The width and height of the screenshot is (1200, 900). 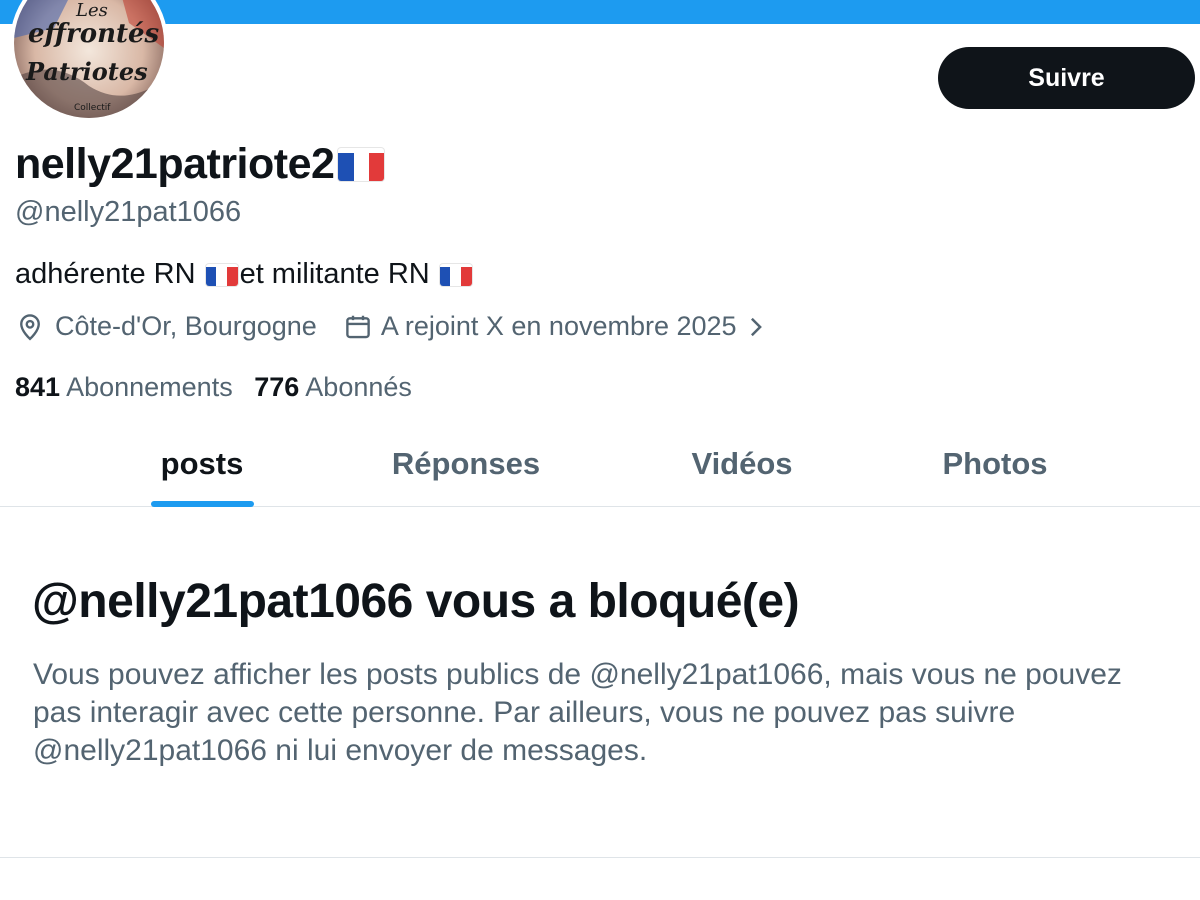 I want to click on profile-handle: @nelly21pat1066, so click(x=128, y=212).